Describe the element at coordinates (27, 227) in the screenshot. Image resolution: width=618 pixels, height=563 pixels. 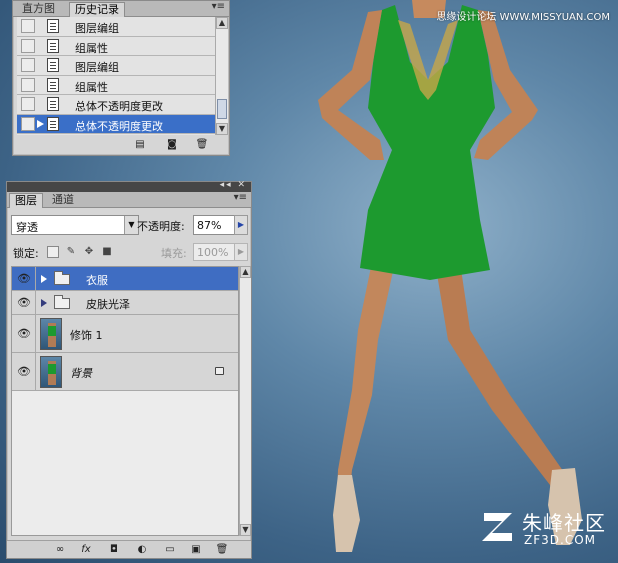
I see `blend-mode-value: 穿透` at that location.